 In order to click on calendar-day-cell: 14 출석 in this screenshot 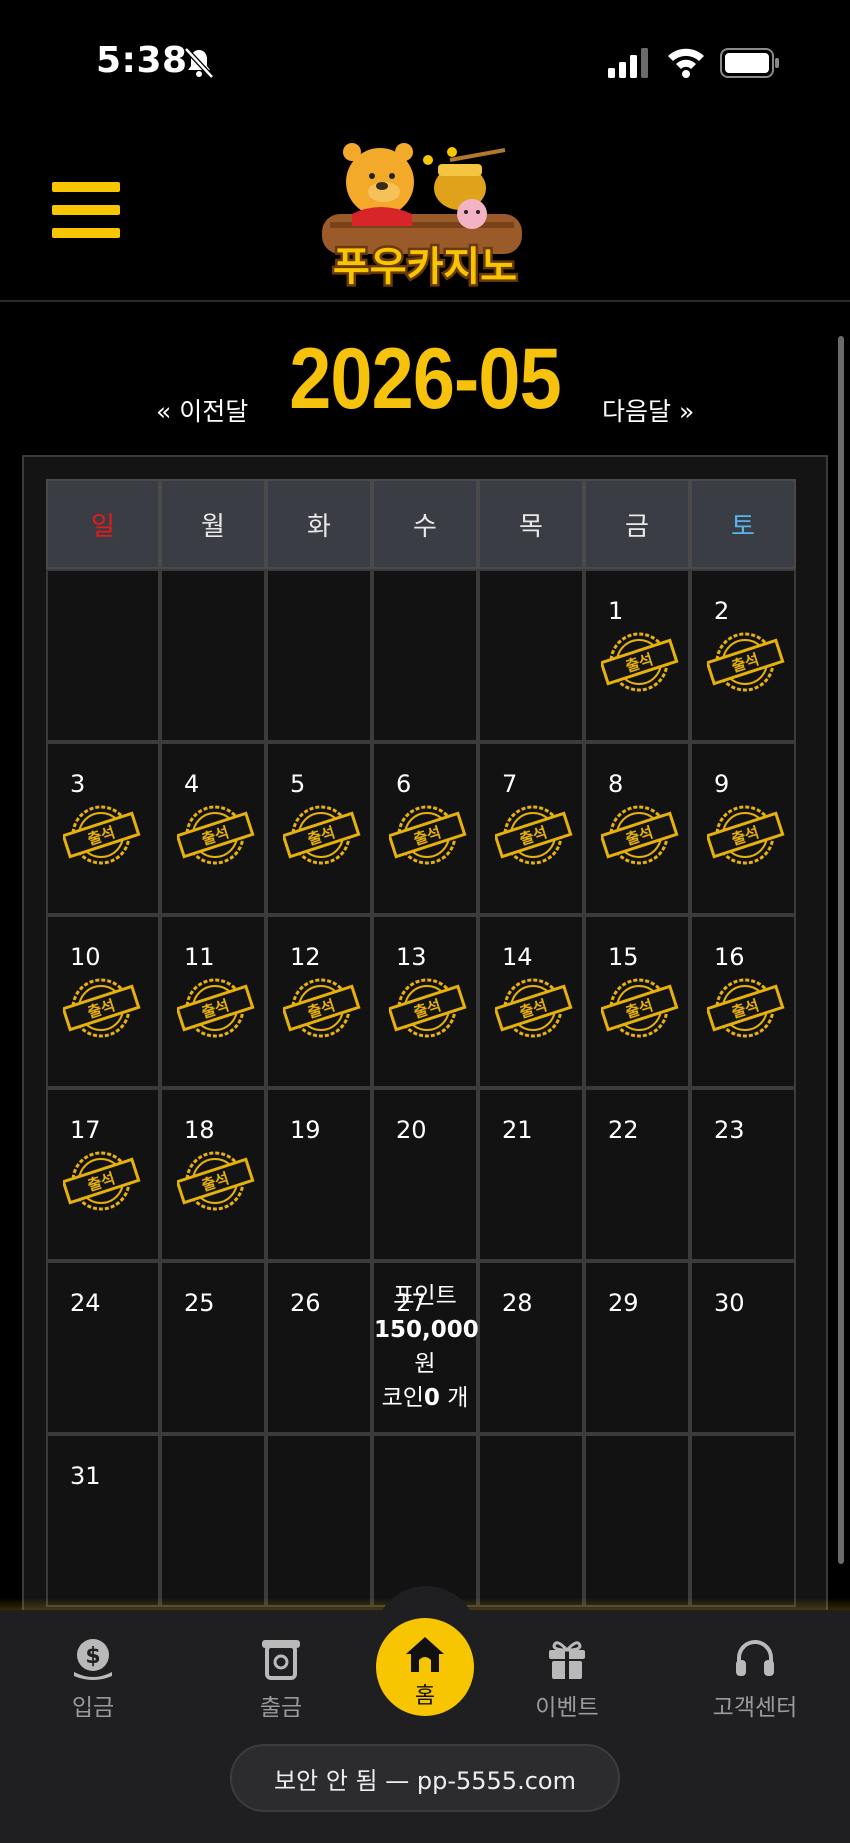, I will do `click(531, 1001)`.